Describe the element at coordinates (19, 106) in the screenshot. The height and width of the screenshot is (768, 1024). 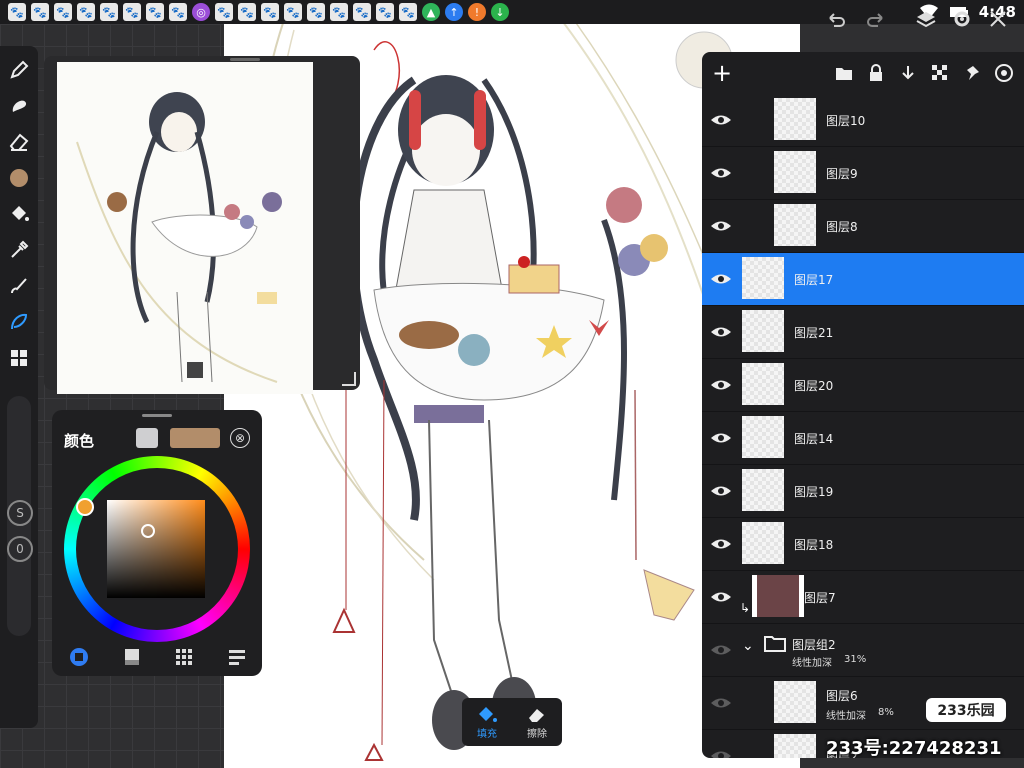
I see `smudge-icon` at that location.